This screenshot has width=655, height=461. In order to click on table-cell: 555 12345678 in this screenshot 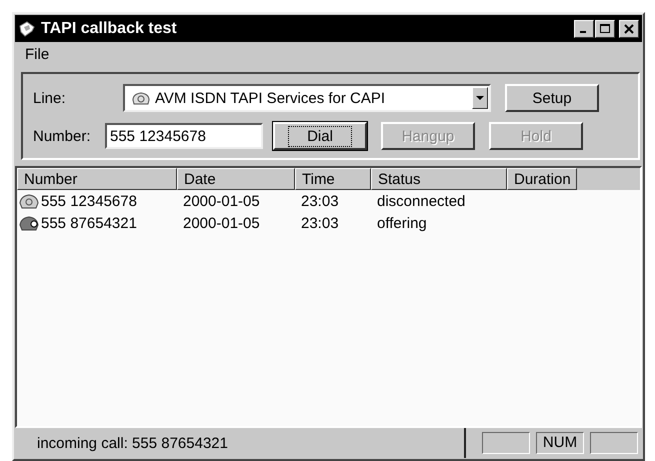, I will do `click(89, 201)`.